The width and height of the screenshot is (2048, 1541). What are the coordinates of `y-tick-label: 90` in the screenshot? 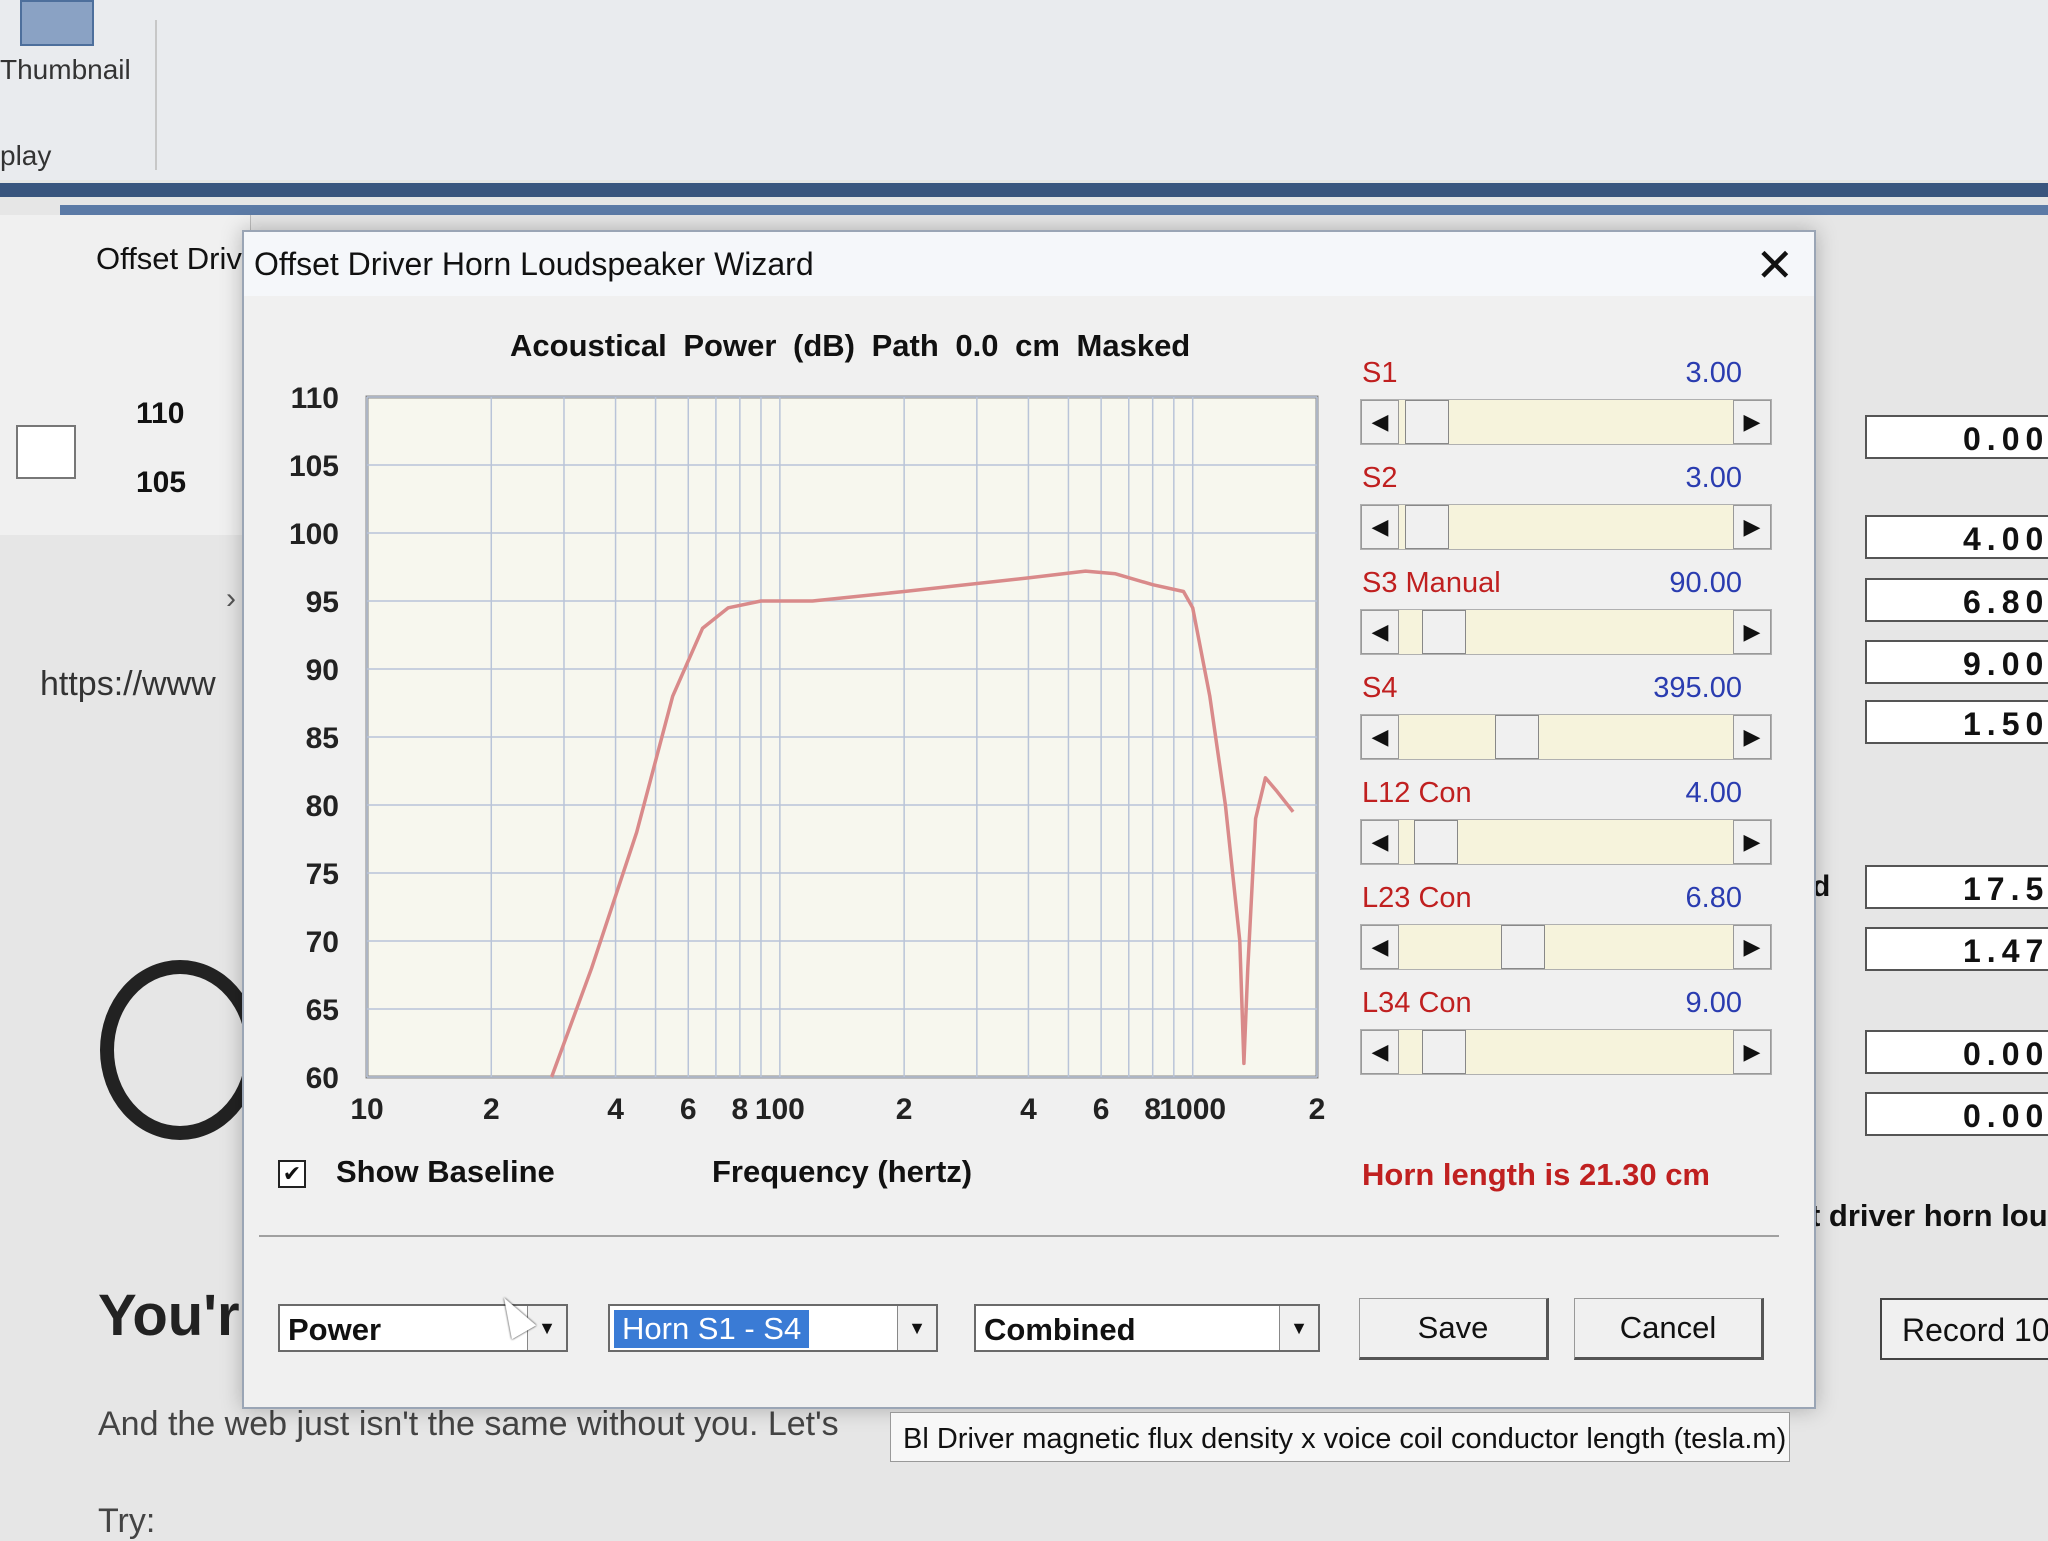 It's located at (322, 670).